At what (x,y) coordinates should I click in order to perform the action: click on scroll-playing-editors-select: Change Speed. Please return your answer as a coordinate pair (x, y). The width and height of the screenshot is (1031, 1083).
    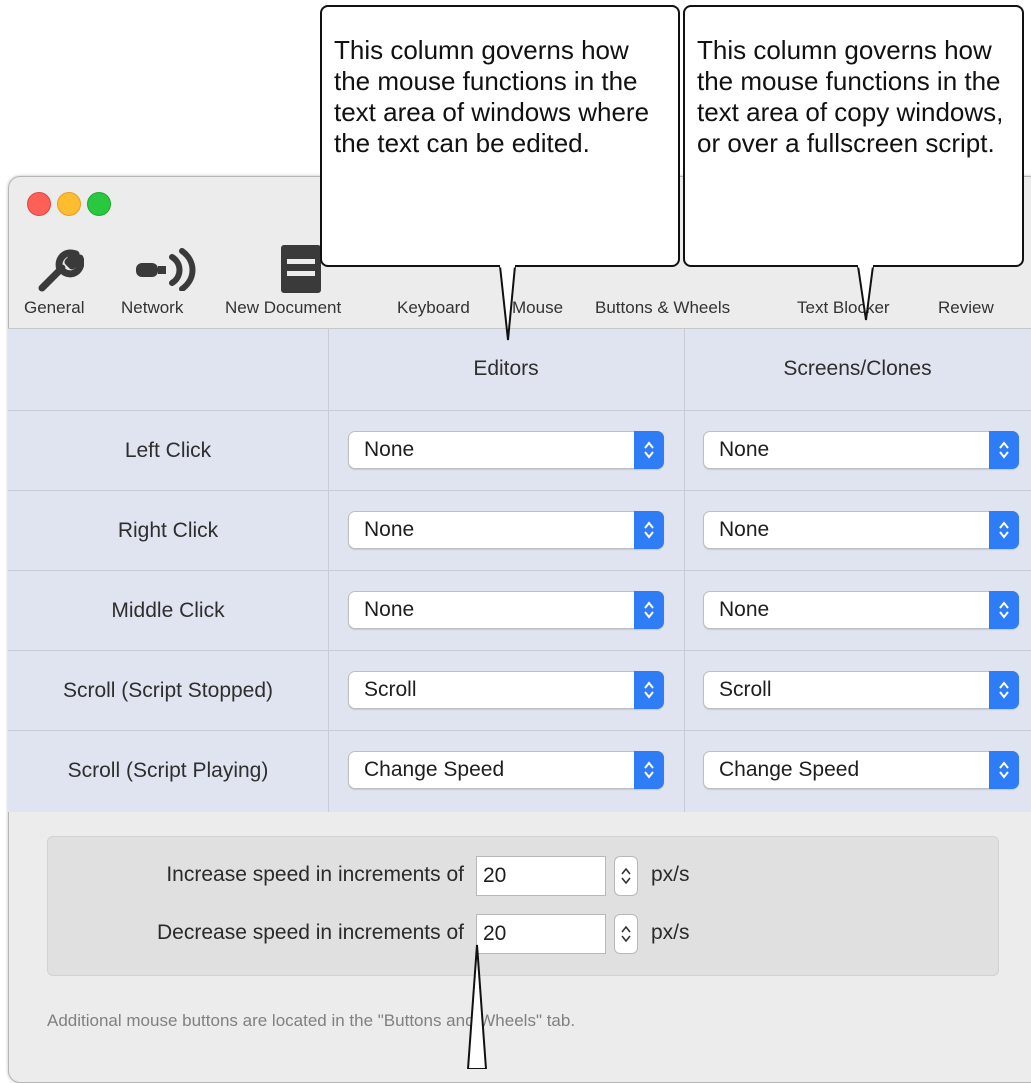
    Looking at the image, I should click on (506, 770).